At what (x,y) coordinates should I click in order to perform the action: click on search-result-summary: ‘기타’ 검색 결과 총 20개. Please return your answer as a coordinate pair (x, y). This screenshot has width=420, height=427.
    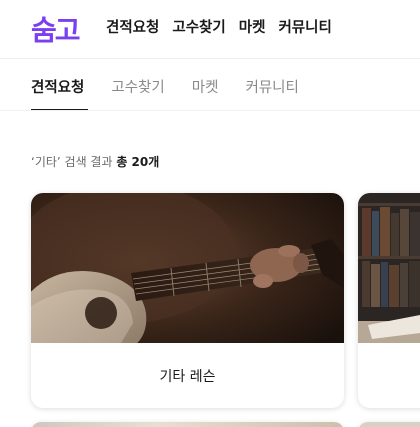
    Looking at the image, I should click on (95, 161).